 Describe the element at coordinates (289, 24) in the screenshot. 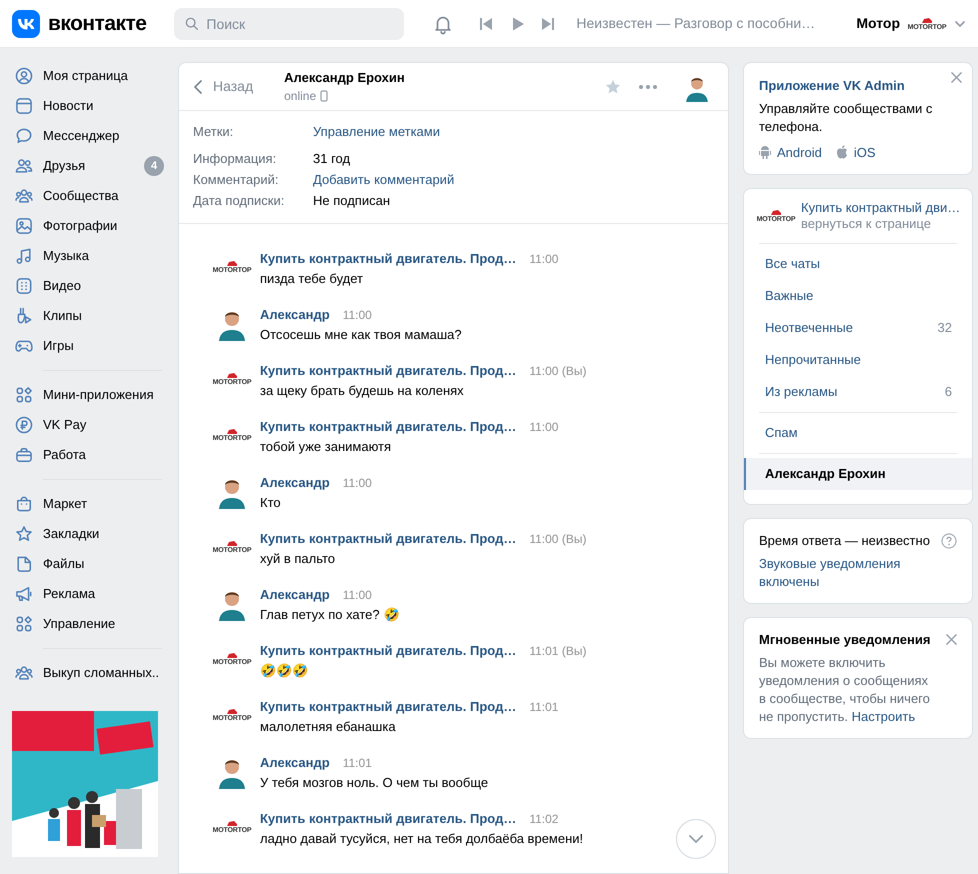

I see `search-field: Поиск` at that location.